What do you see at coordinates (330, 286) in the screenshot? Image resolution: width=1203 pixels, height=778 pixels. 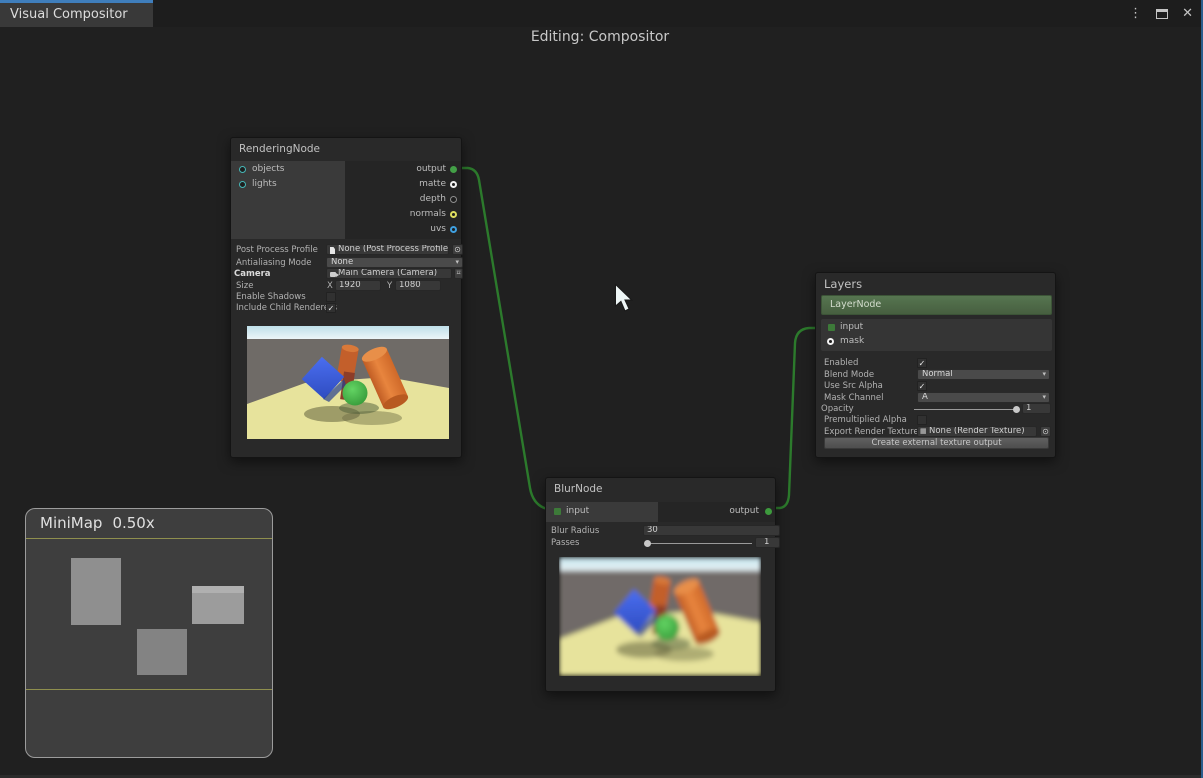 I see `size-x-label: X` at bounding box center [330, 286].